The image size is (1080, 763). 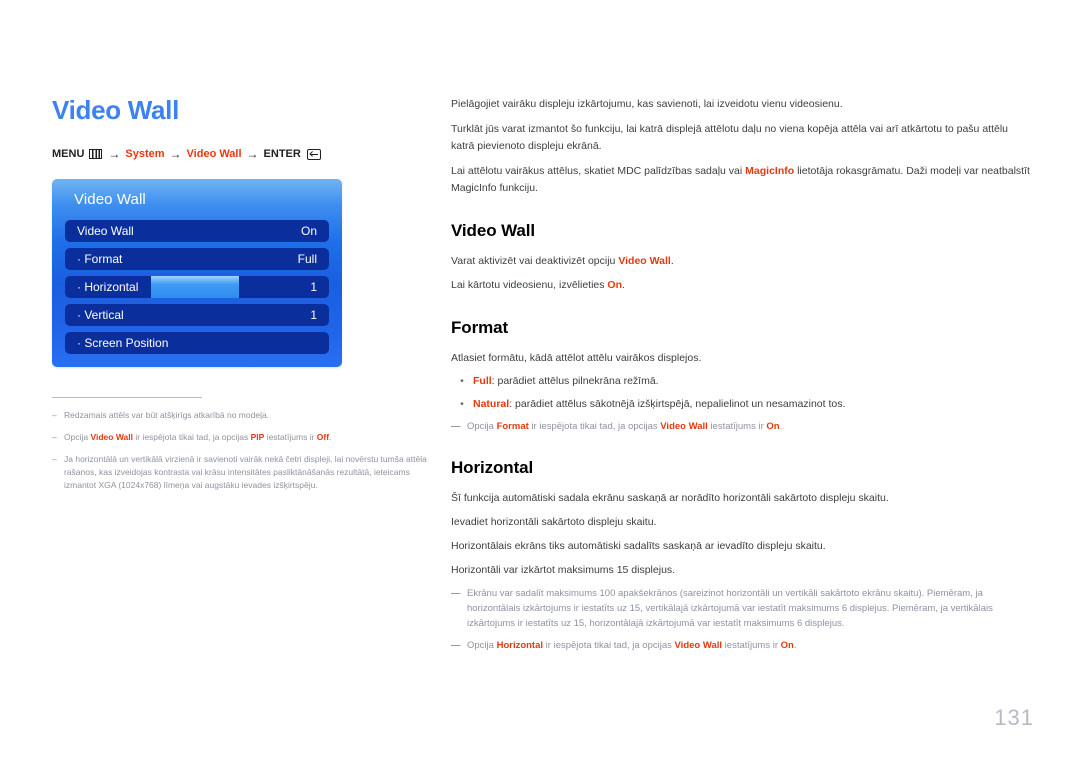 I want to click on section-heading: Format, so click(x=480, y=327).